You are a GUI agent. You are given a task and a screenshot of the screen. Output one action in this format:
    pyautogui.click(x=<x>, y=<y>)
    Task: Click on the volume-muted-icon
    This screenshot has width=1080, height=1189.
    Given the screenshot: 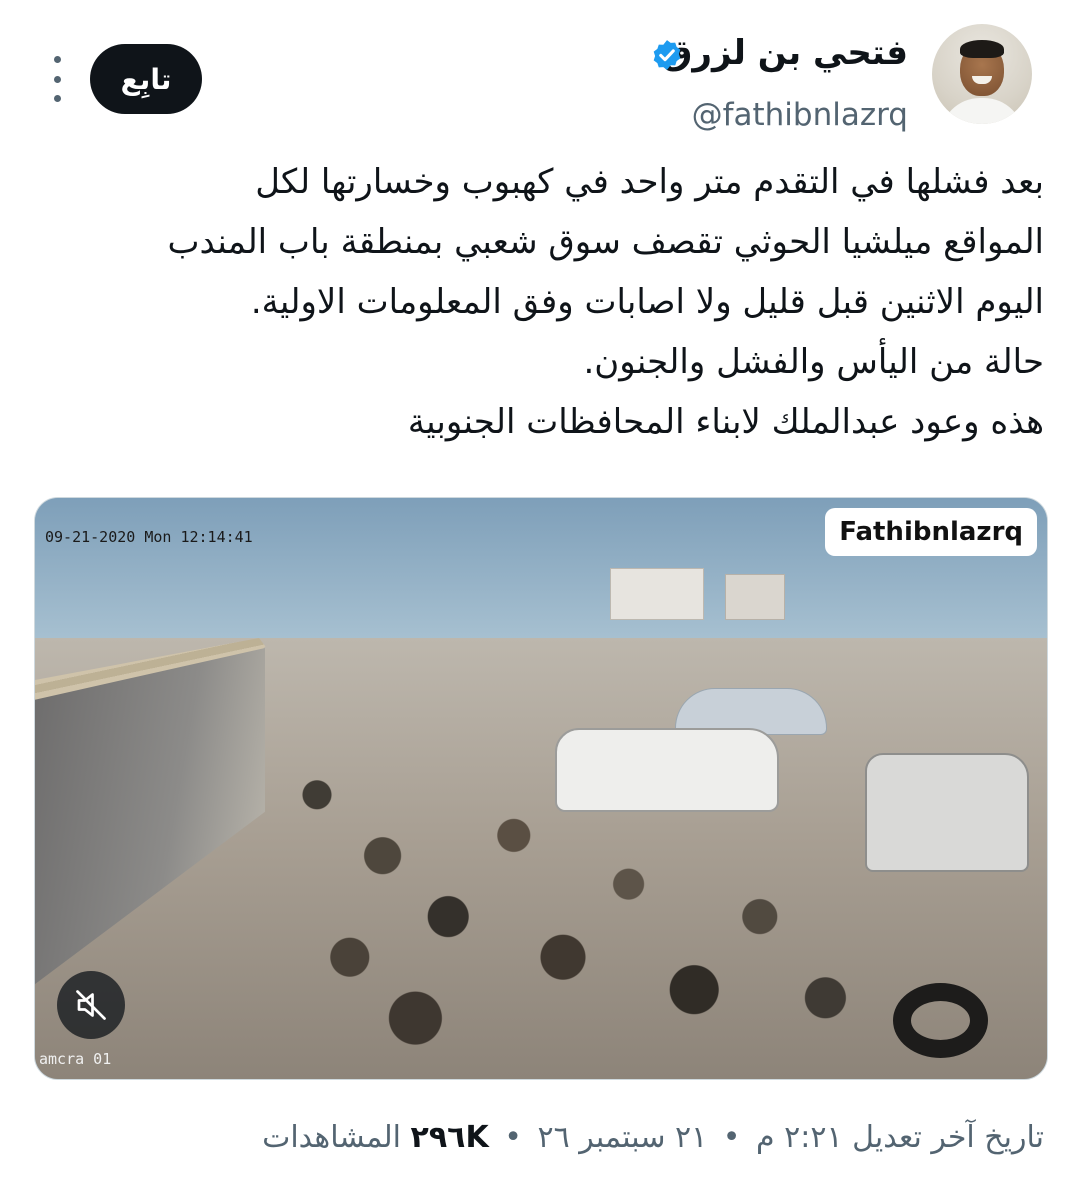 What is the action you would take?
    pyautogui.click(x=91, y=1005)
    